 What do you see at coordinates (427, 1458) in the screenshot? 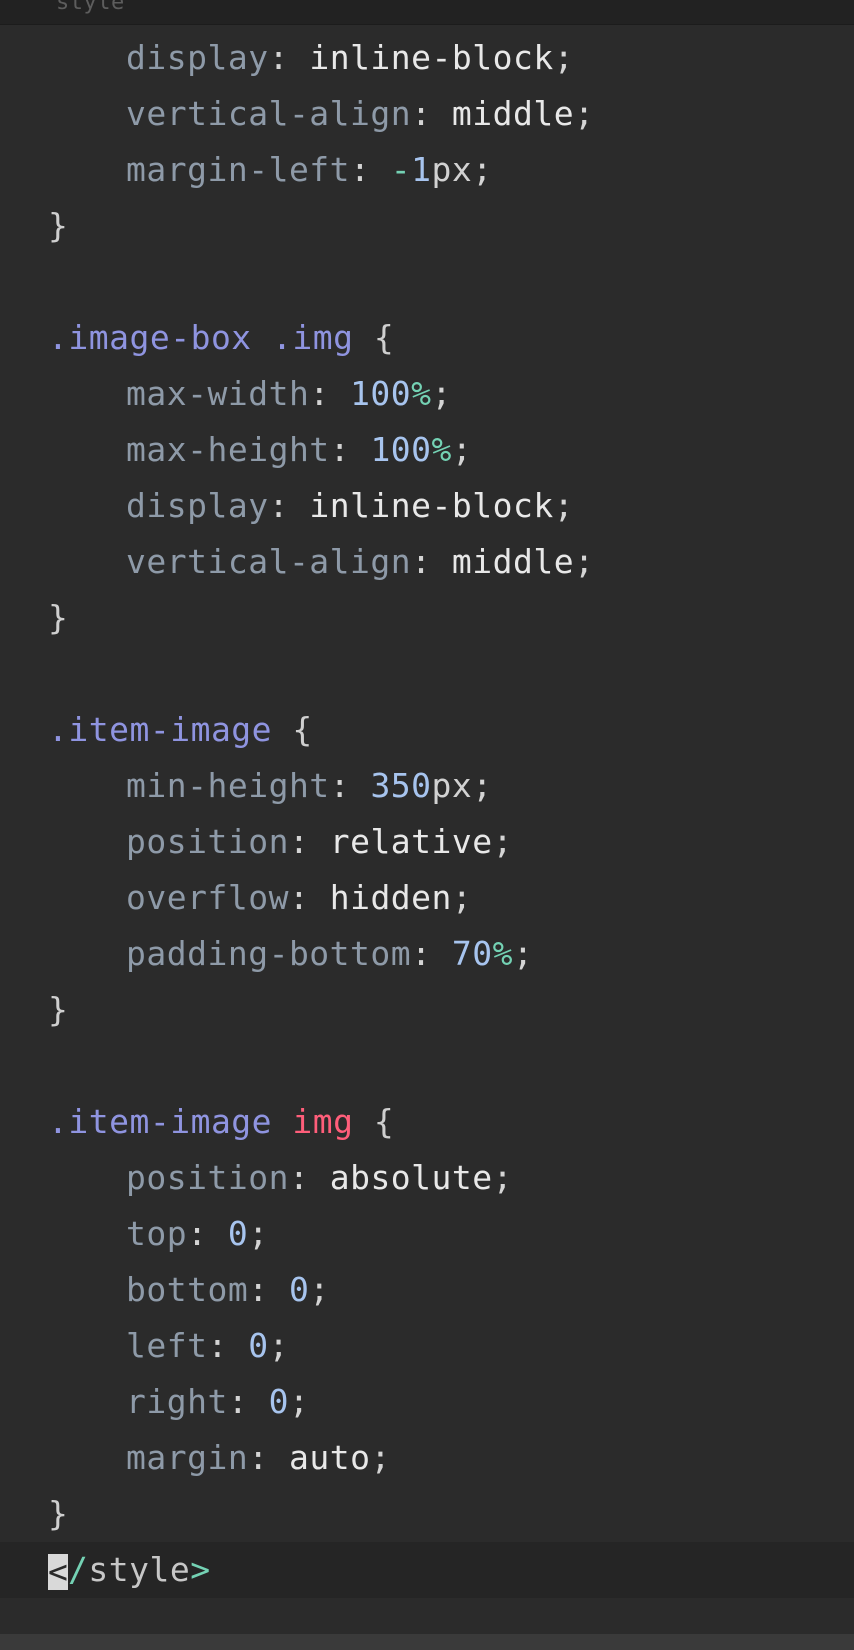
I see `code-line: margin: auto;` at bounding box center [427, 1458].